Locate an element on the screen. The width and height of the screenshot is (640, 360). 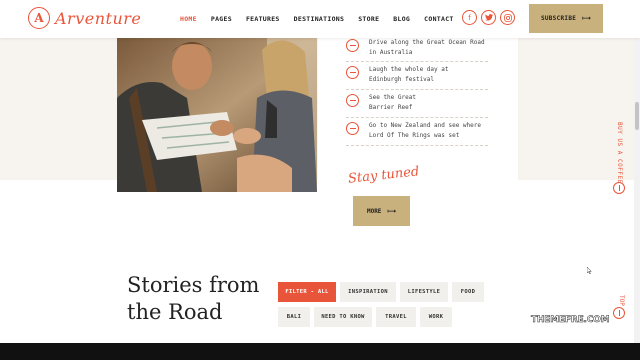
filter-need-to-know: NEED TO KNOW is located at coordinates (343, 317).